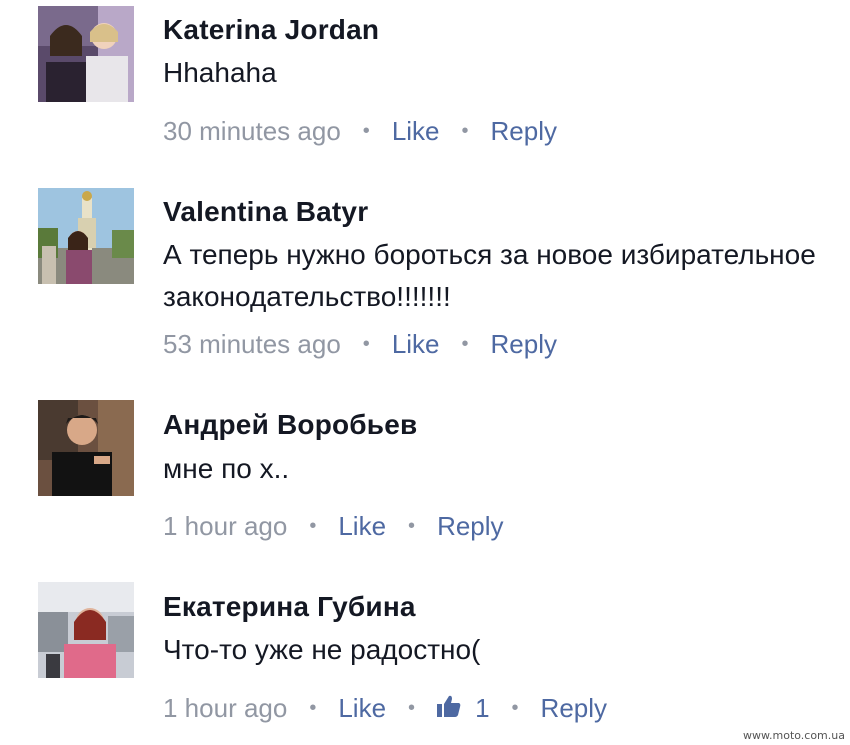  Describe the element at coordinates (482, 708) in the screenshot. I see `like-count-number: 1` at that location.